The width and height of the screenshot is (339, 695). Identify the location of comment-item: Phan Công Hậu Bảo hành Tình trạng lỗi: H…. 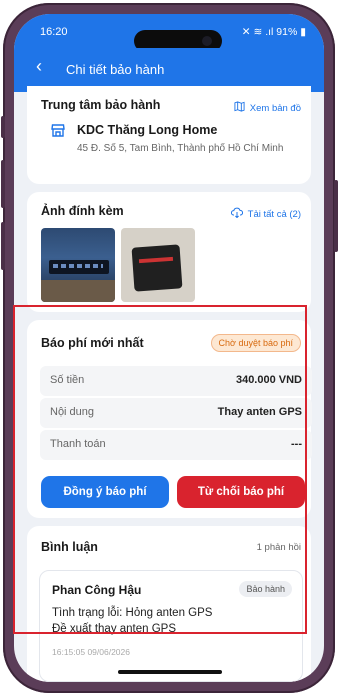
(171, 626).